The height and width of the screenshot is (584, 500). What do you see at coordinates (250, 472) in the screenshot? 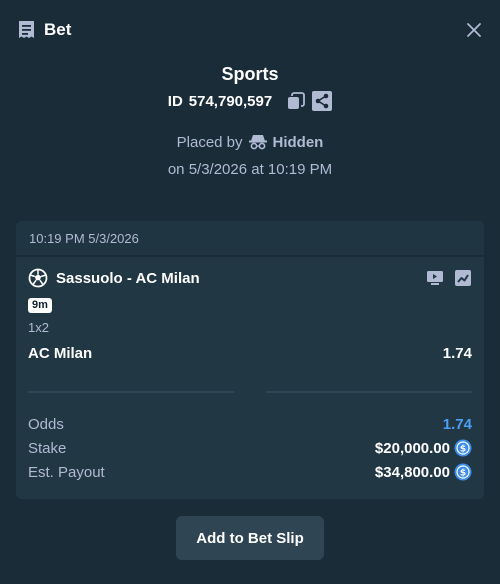
I see `payout-row: Est. Payout $34,800.00 $` at bounding box center [250, 472].